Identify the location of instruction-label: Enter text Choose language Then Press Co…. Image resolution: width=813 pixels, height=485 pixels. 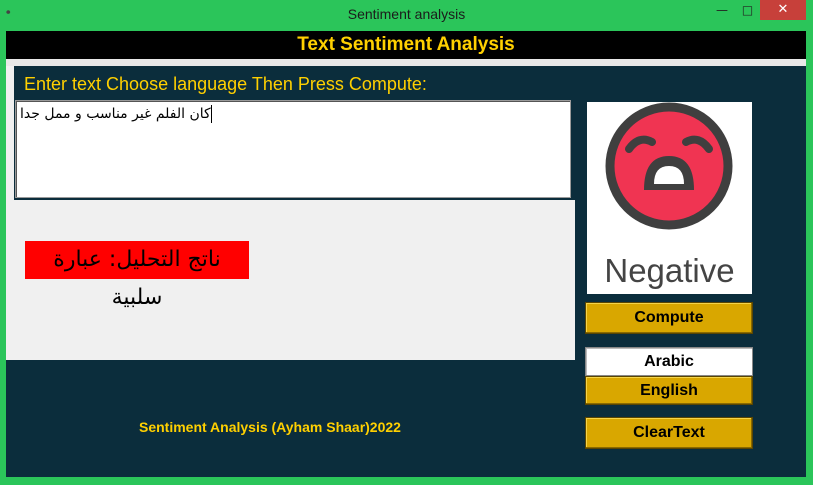
(225, 84).